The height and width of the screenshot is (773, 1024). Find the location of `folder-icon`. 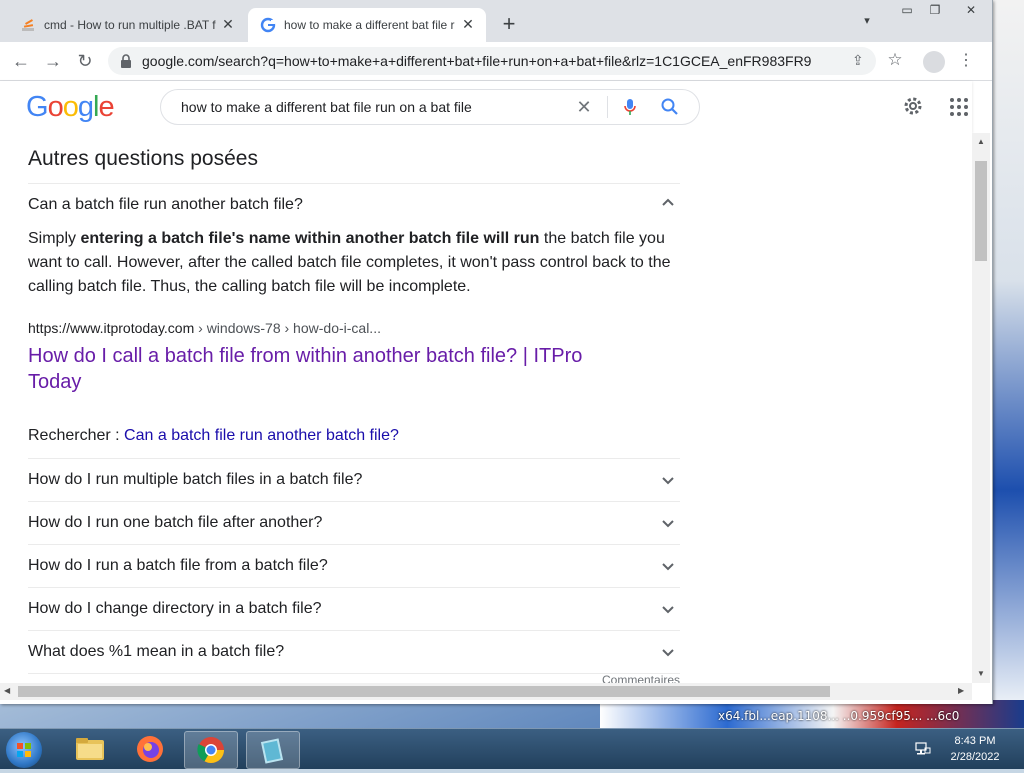

folder-icon is located at coordinates (90, 749).